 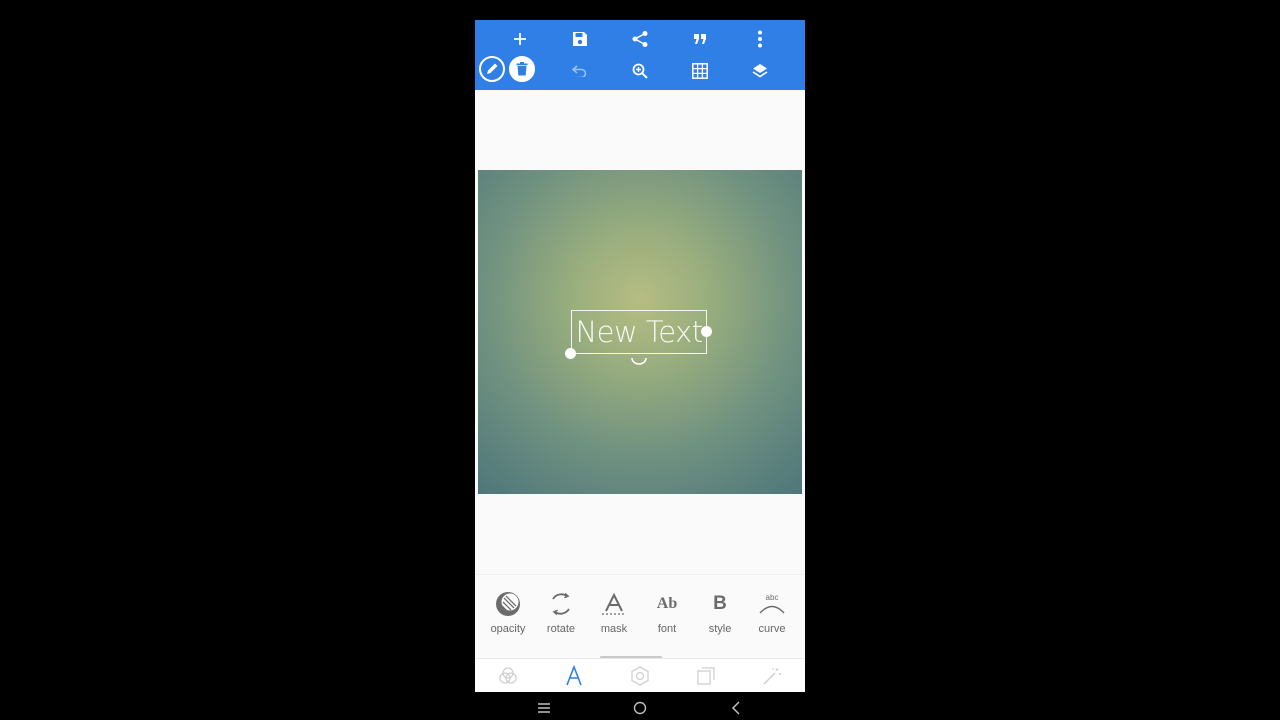 I want to click on undo-icon, so click(x=580, y=71).